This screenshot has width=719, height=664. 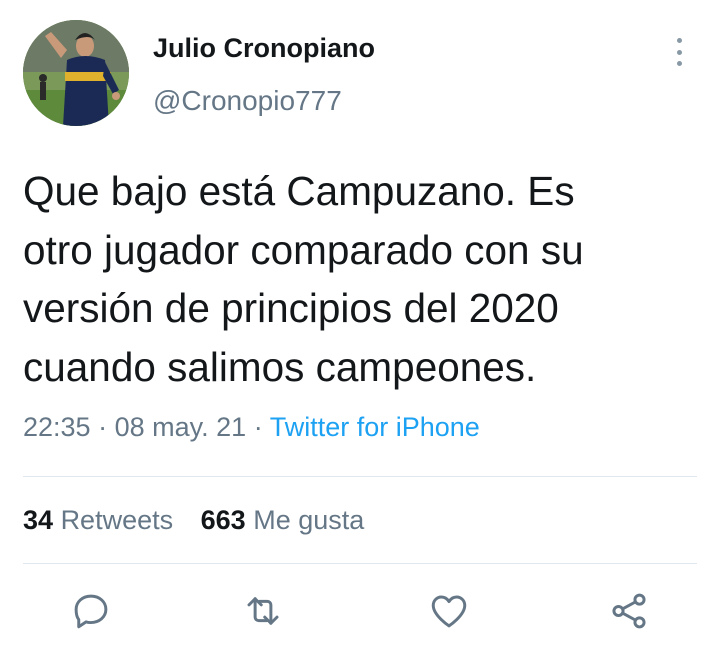 I want to click on retweets-count: 34, so click(x=38, y=520).